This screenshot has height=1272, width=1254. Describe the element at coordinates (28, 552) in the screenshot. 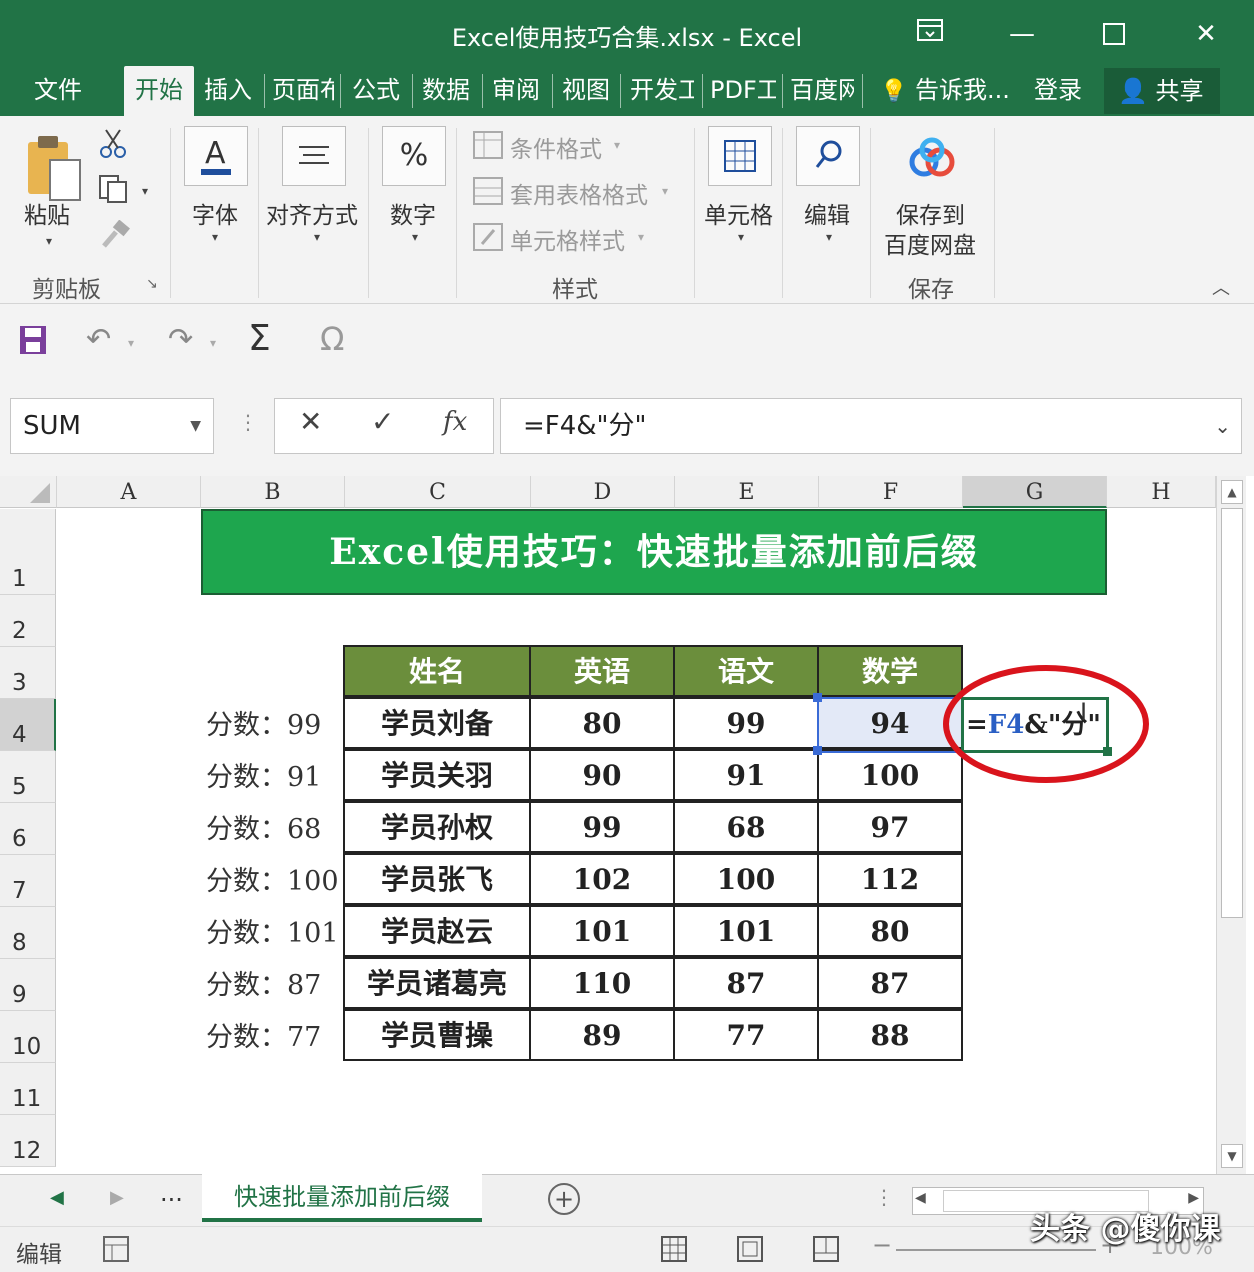

I see `row-header-1: 1` at that location.